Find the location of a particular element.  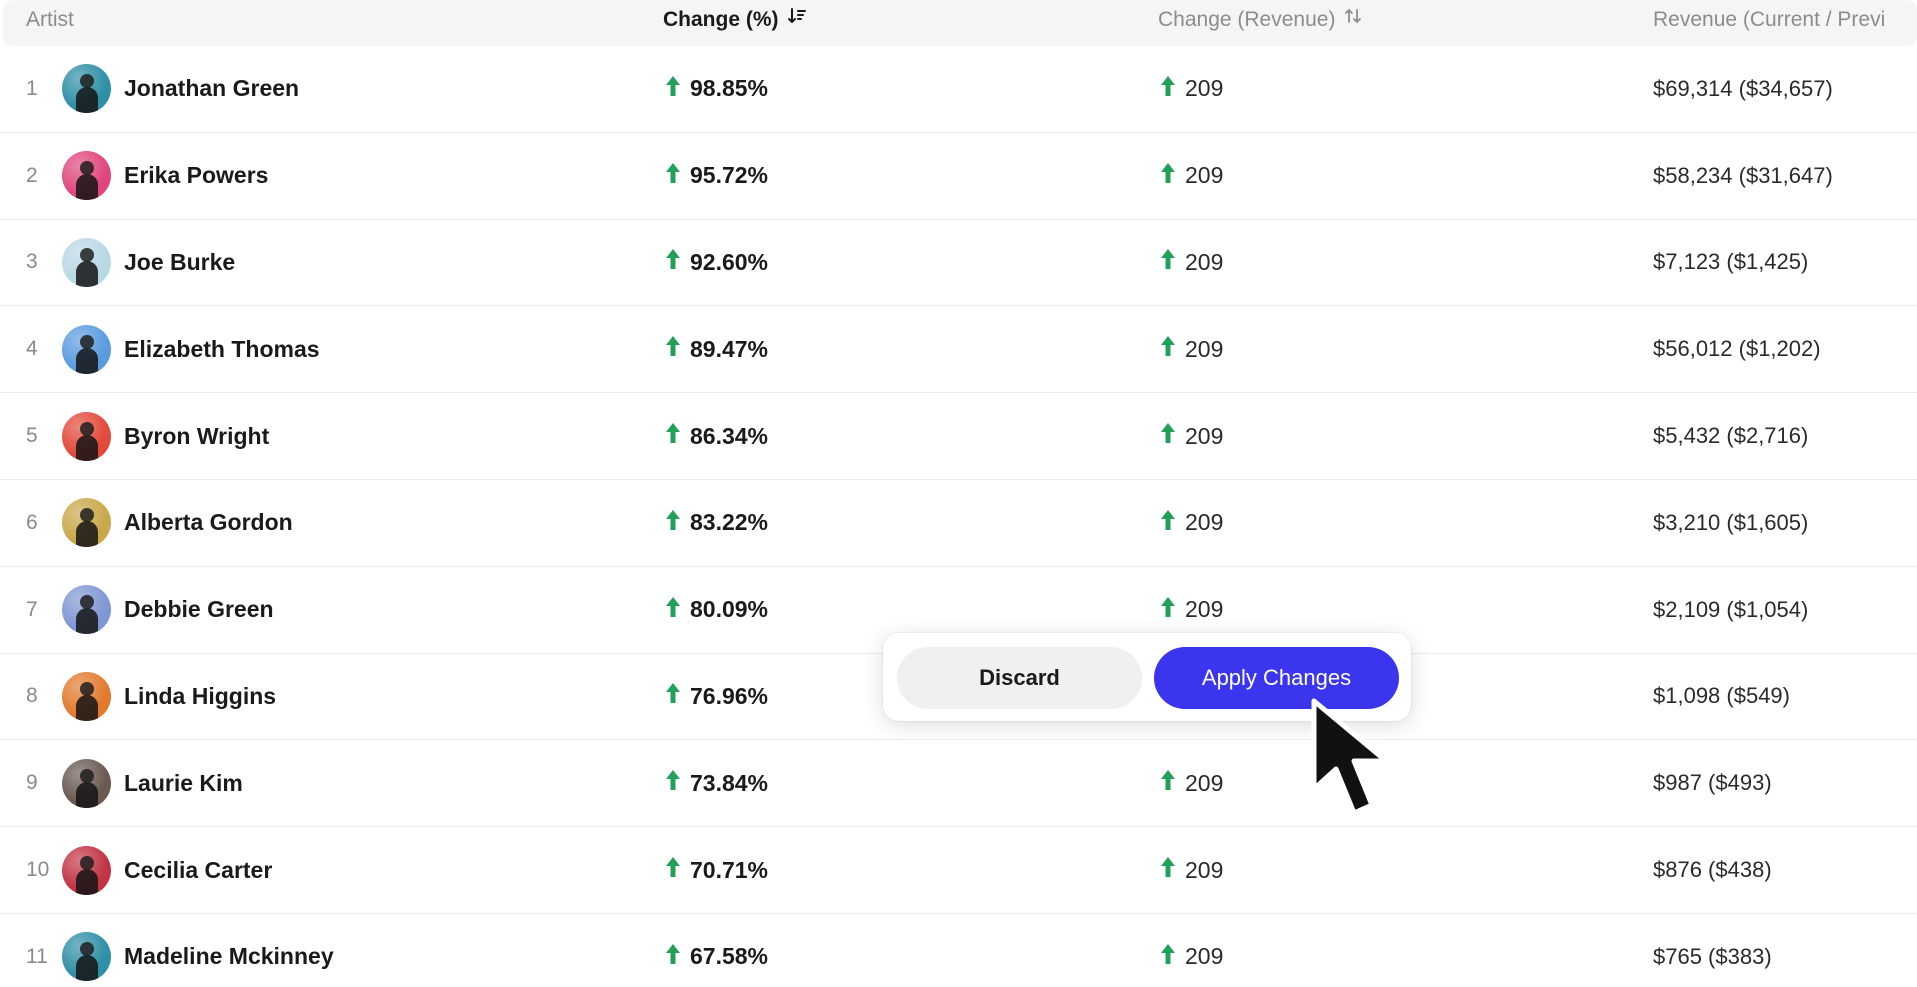

revenue-value: $2,109 ($1,054) is located at coordinates (1731, 609).